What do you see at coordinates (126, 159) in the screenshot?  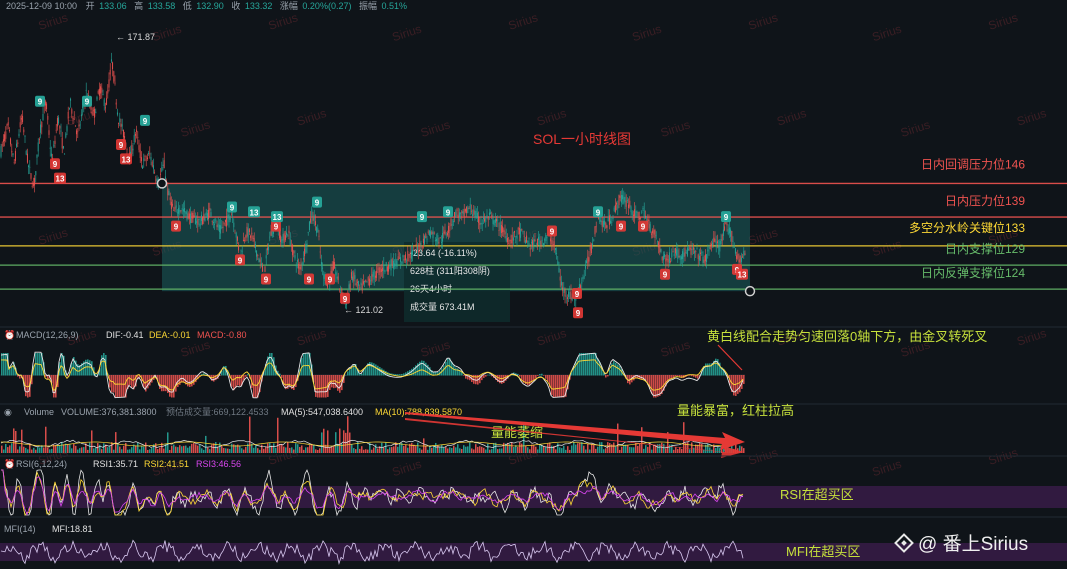 I see `td-marker-label: 13` at bounding box center [126, 159].